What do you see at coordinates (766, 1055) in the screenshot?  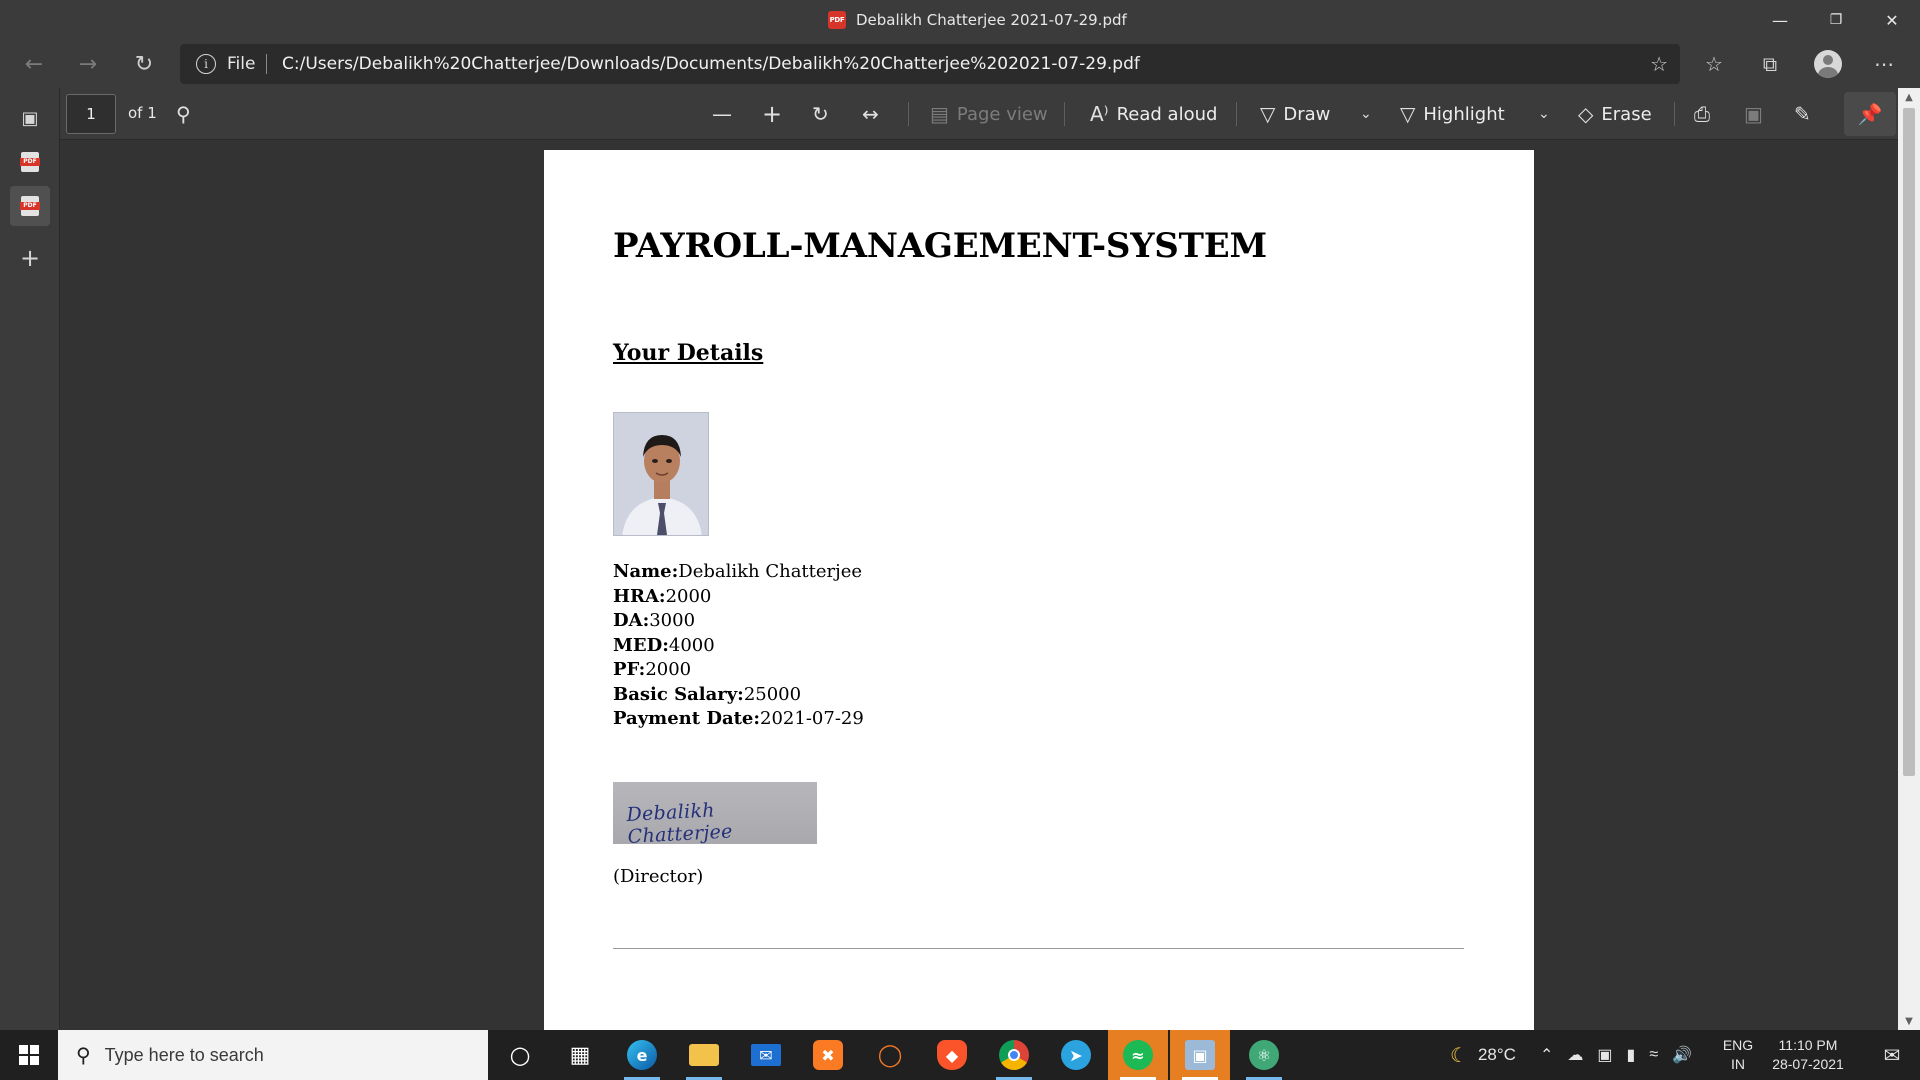 I see `taskbar-mail: ✉` at bounding box center [766, 1055].